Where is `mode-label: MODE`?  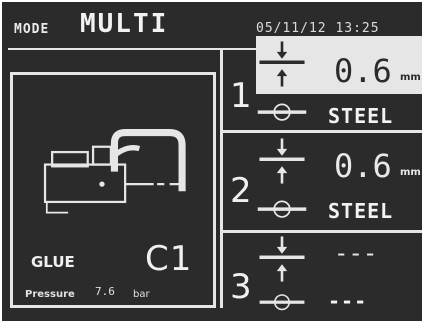
mode-label: MODE is located at coordinates (32, 29).